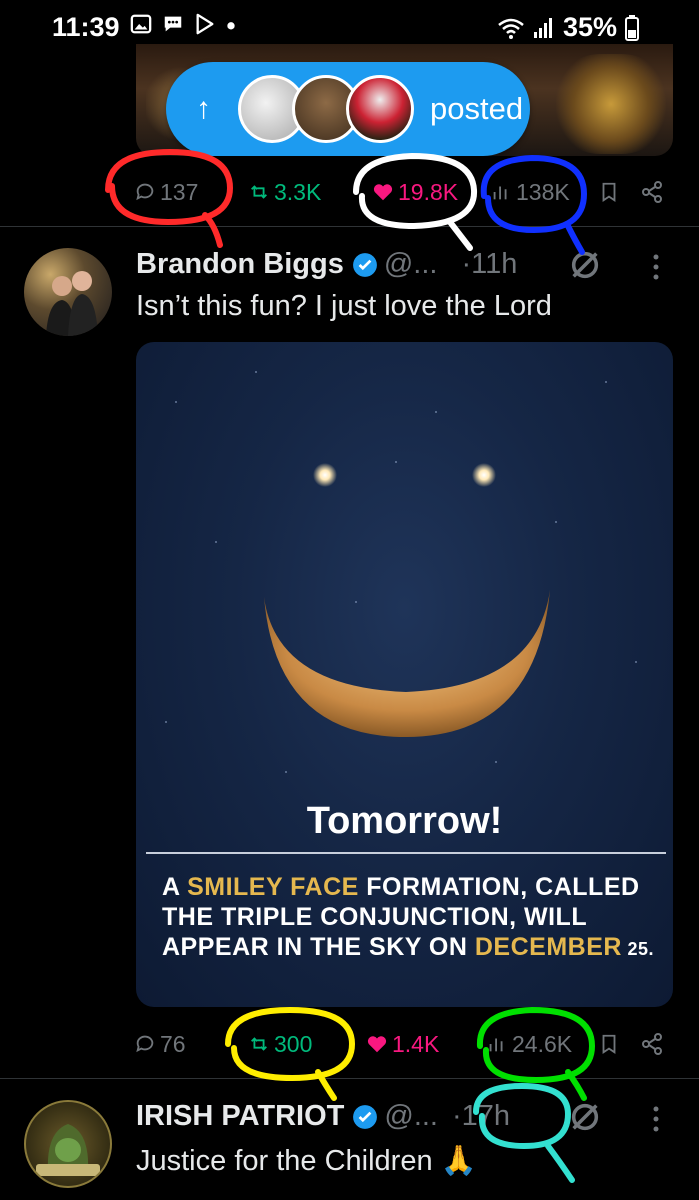 Image resolution: width=699 pixels, height=1200 pixels. I want to click on new-posts-pill: ↑ posted, so click(348, 109).